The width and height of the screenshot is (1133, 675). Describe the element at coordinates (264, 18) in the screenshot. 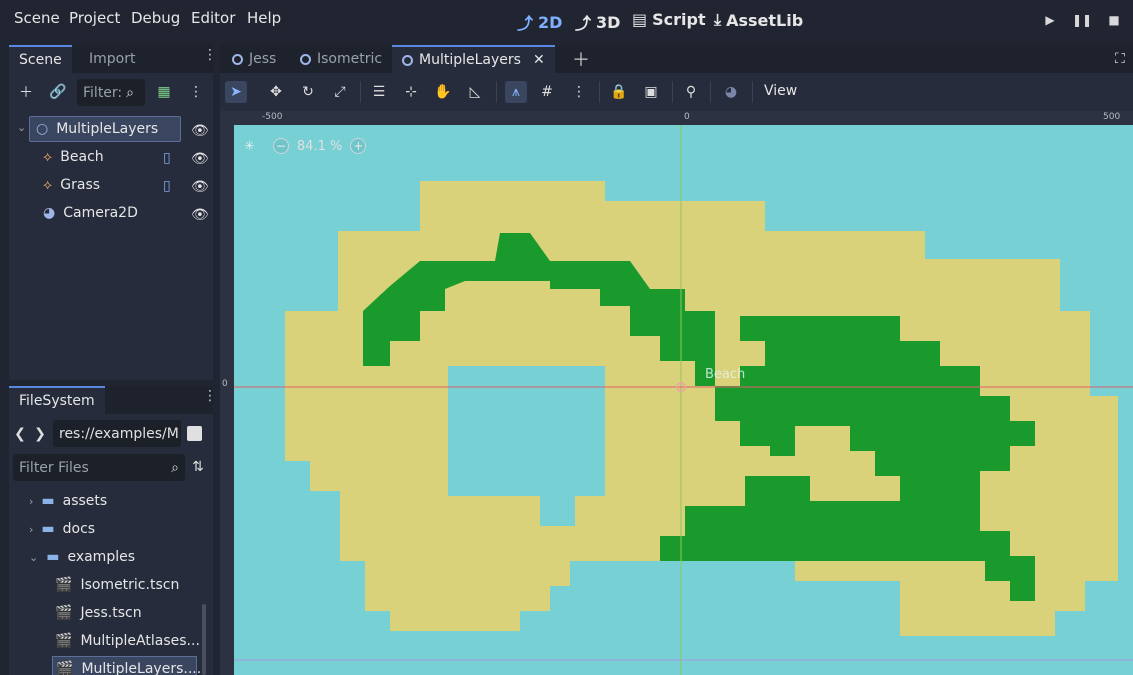

I see `menu-help: Help` at that location.